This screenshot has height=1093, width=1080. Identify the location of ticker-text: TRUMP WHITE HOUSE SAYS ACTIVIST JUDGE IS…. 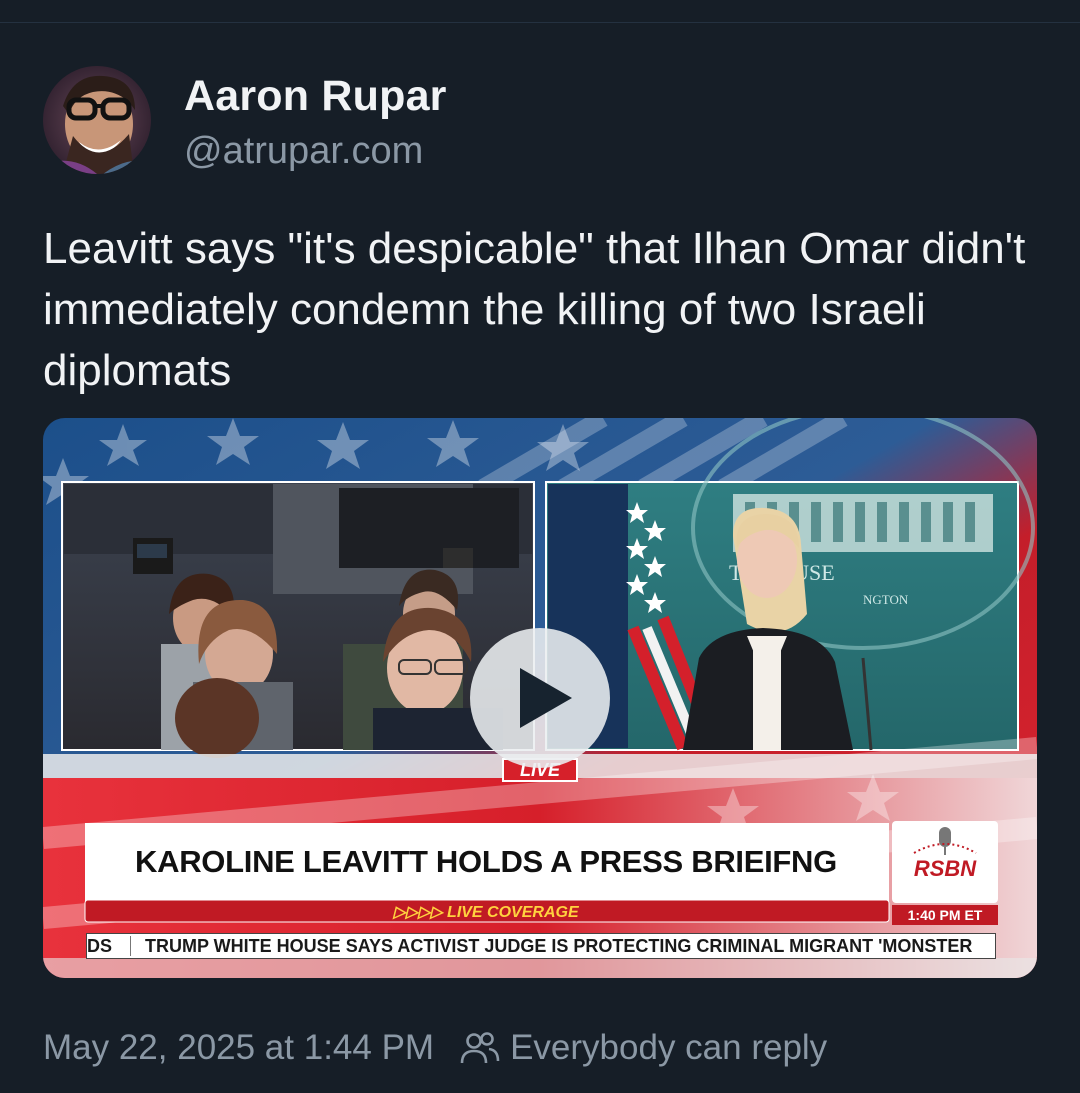
(559, 945).